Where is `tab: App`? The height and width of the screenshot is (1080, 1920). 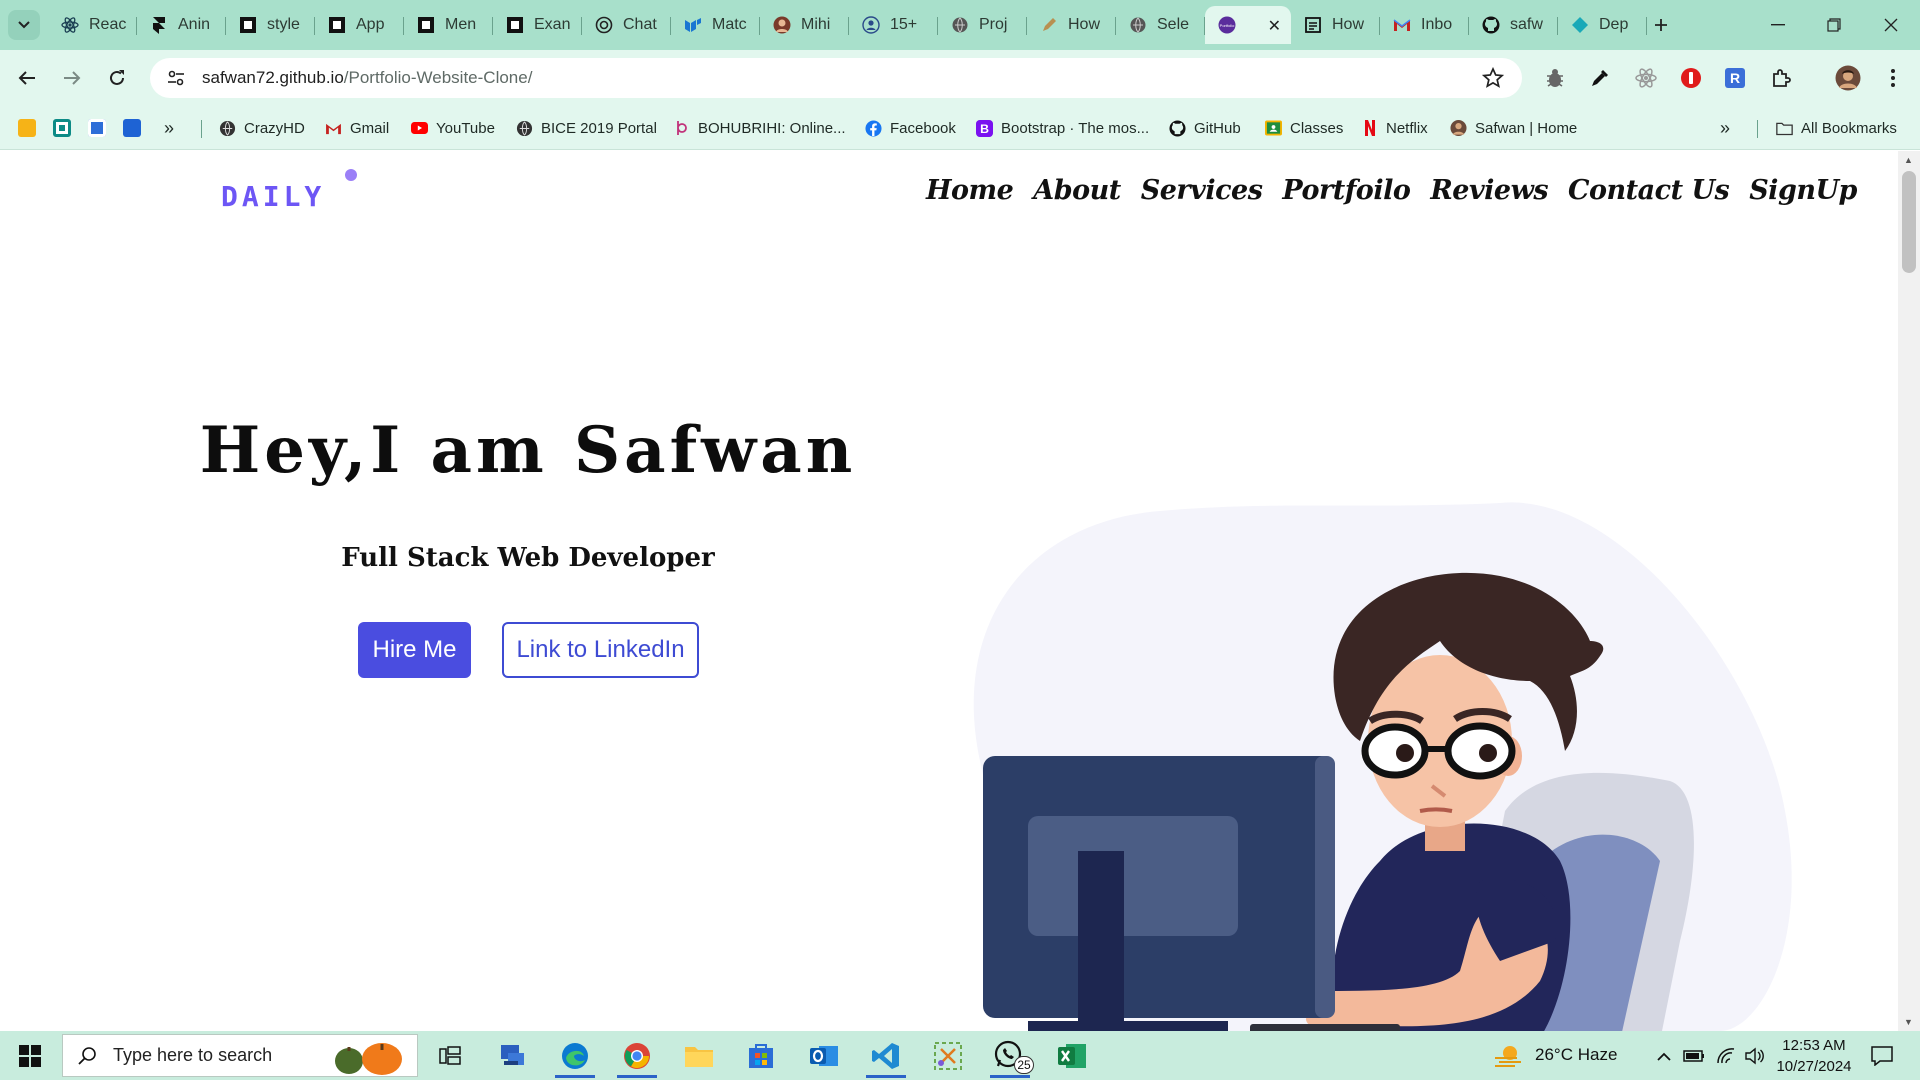
tab: App is located at coordinates (359, 25).